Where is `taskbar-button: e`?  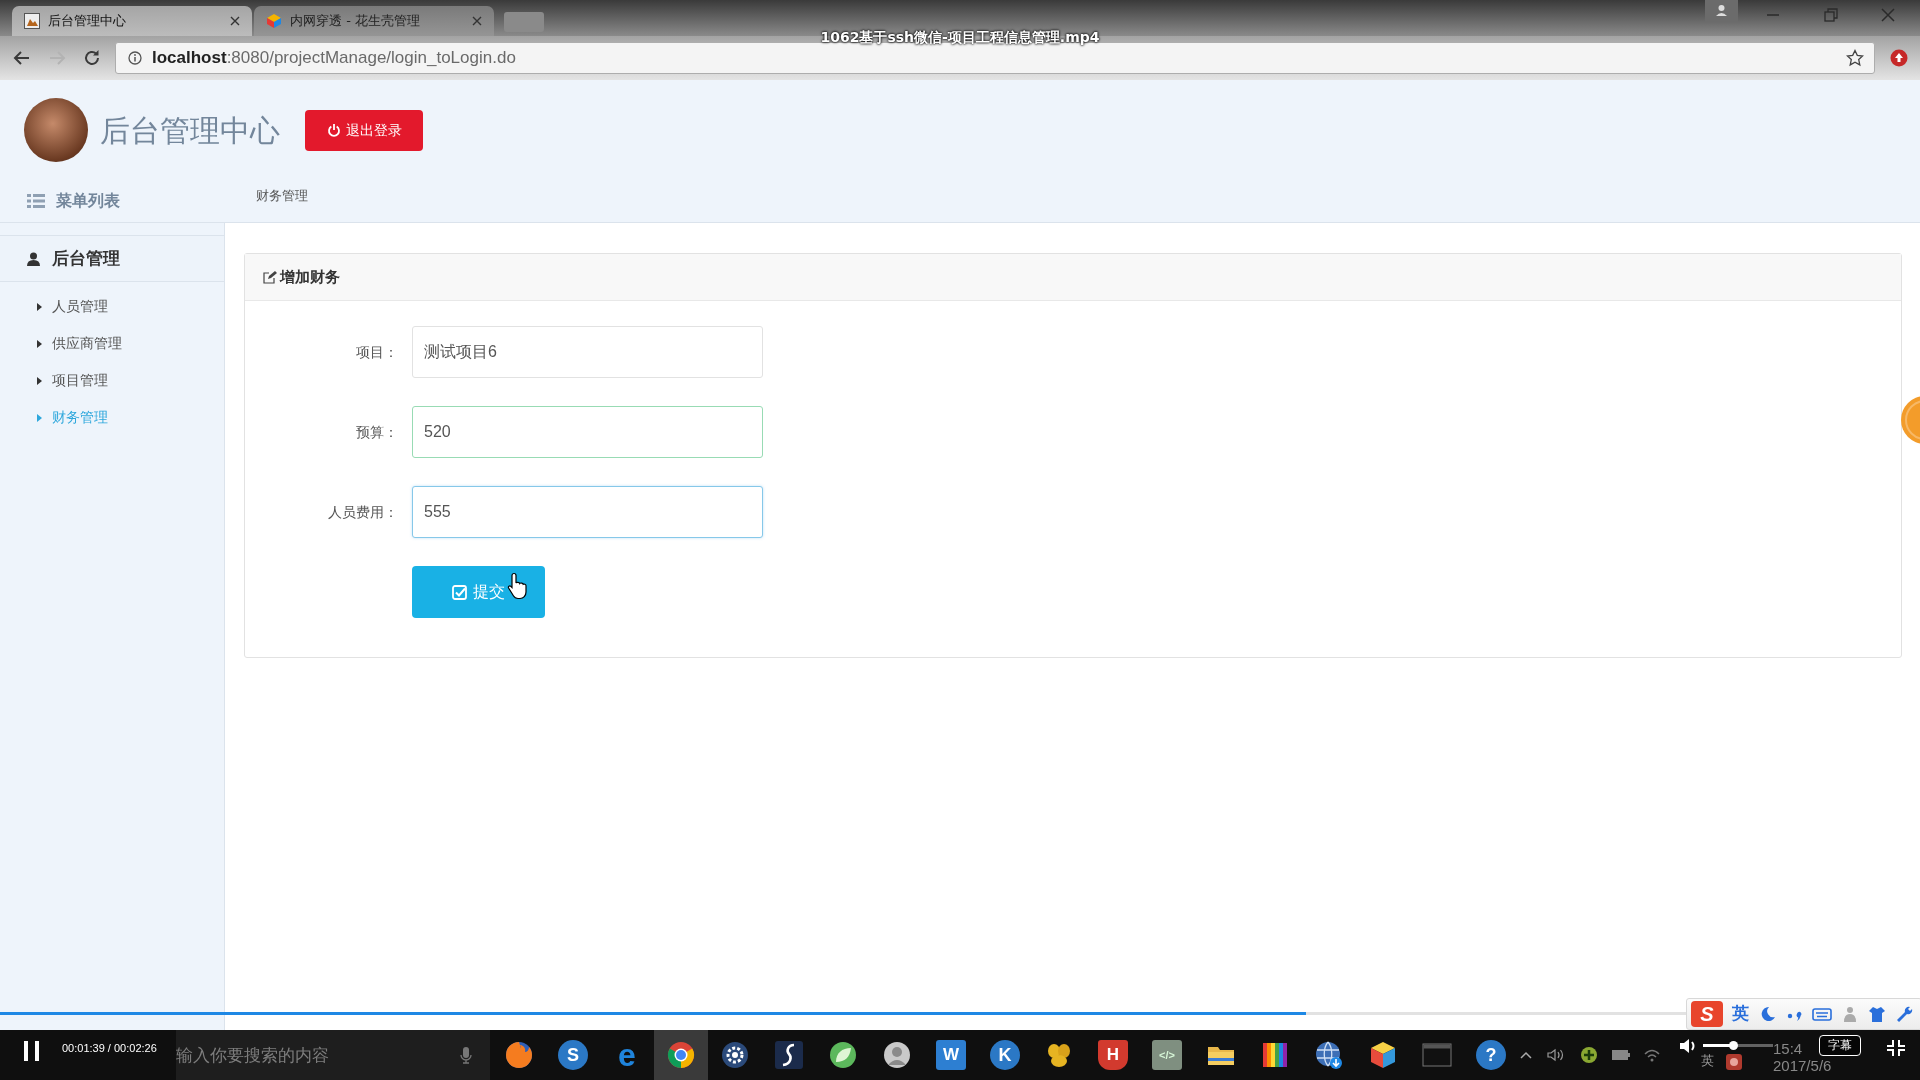 taskbar-button: e is located at coordinates (627, 1055).